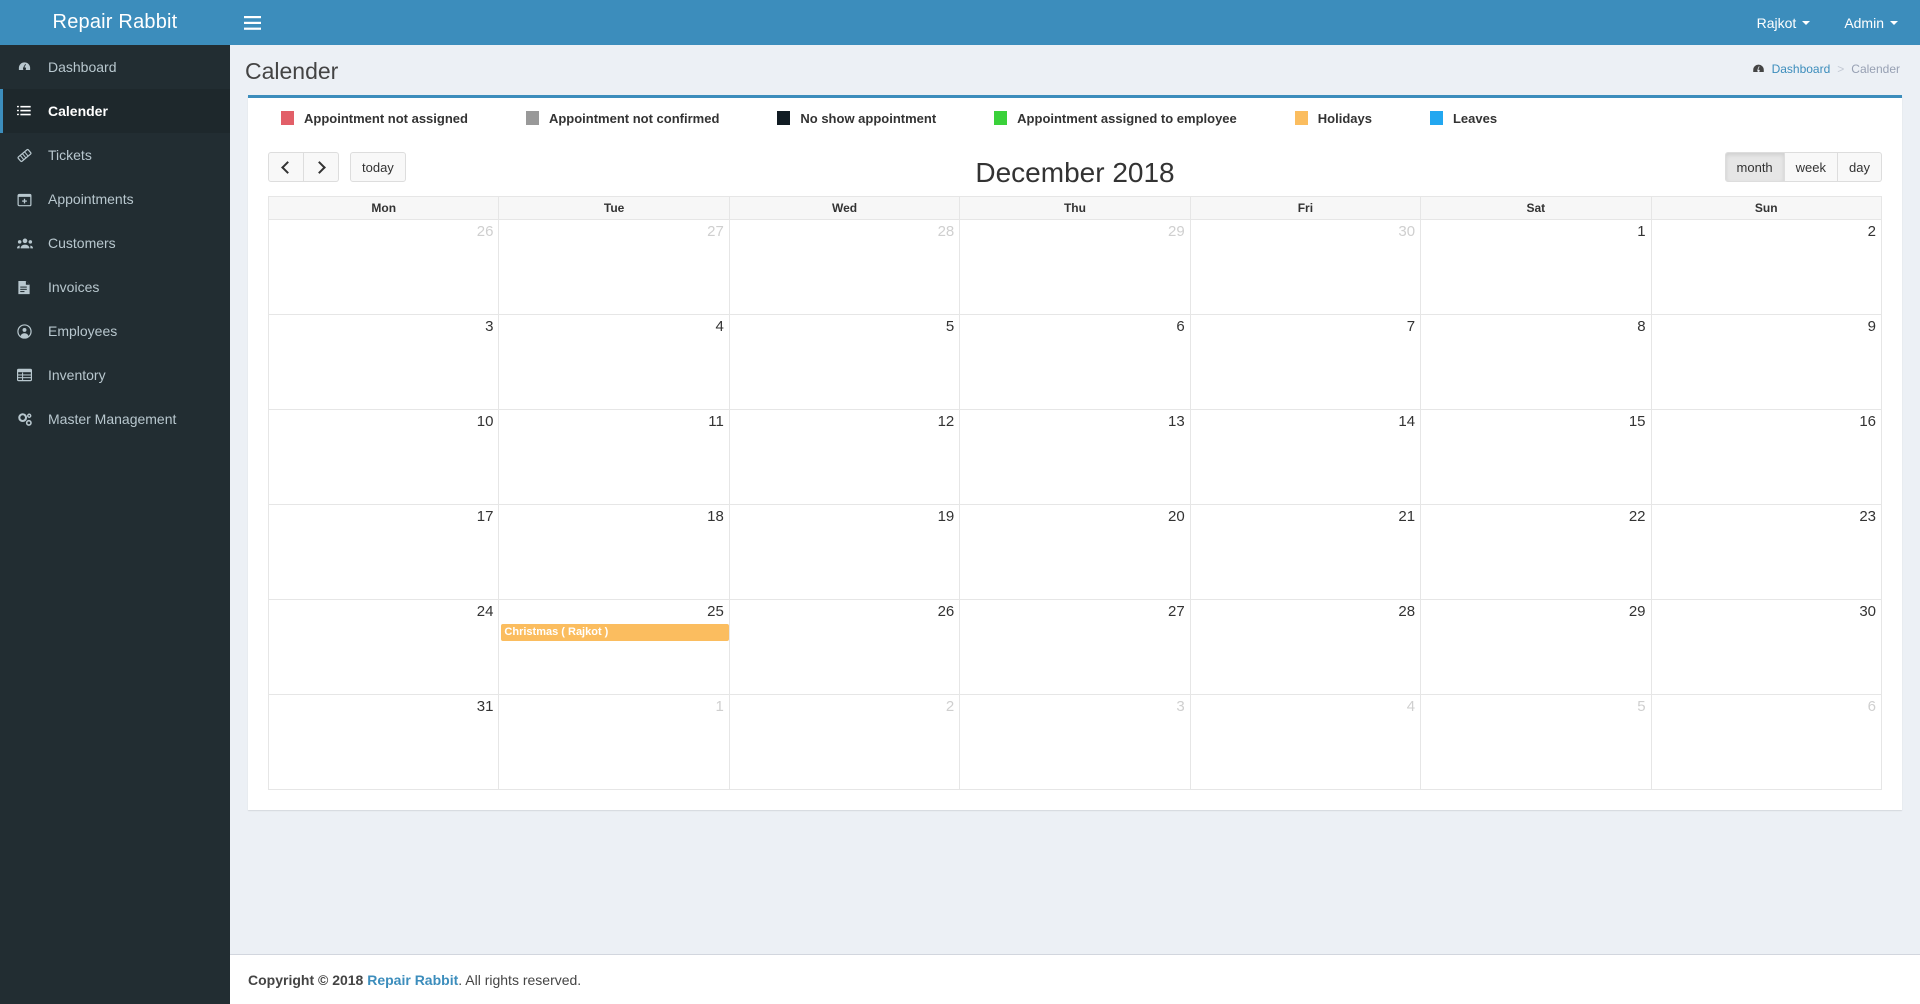 The width and height of the screenshot is (1920, 1004). I want to click on sidebar-item-customers: Customers, so click(115, 243).